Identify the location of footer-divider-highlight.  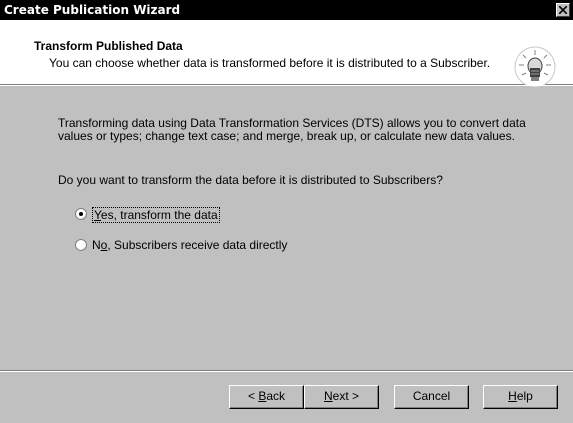
(286, 371).